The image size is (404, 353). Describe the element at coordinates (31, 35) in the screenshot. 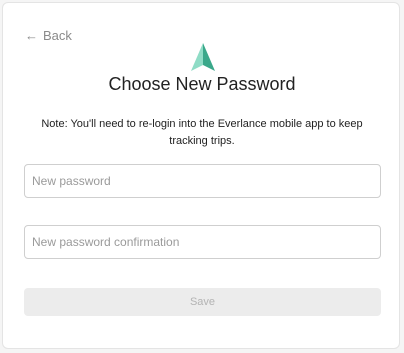

I see `back-arrow-icon: ←` at that location.